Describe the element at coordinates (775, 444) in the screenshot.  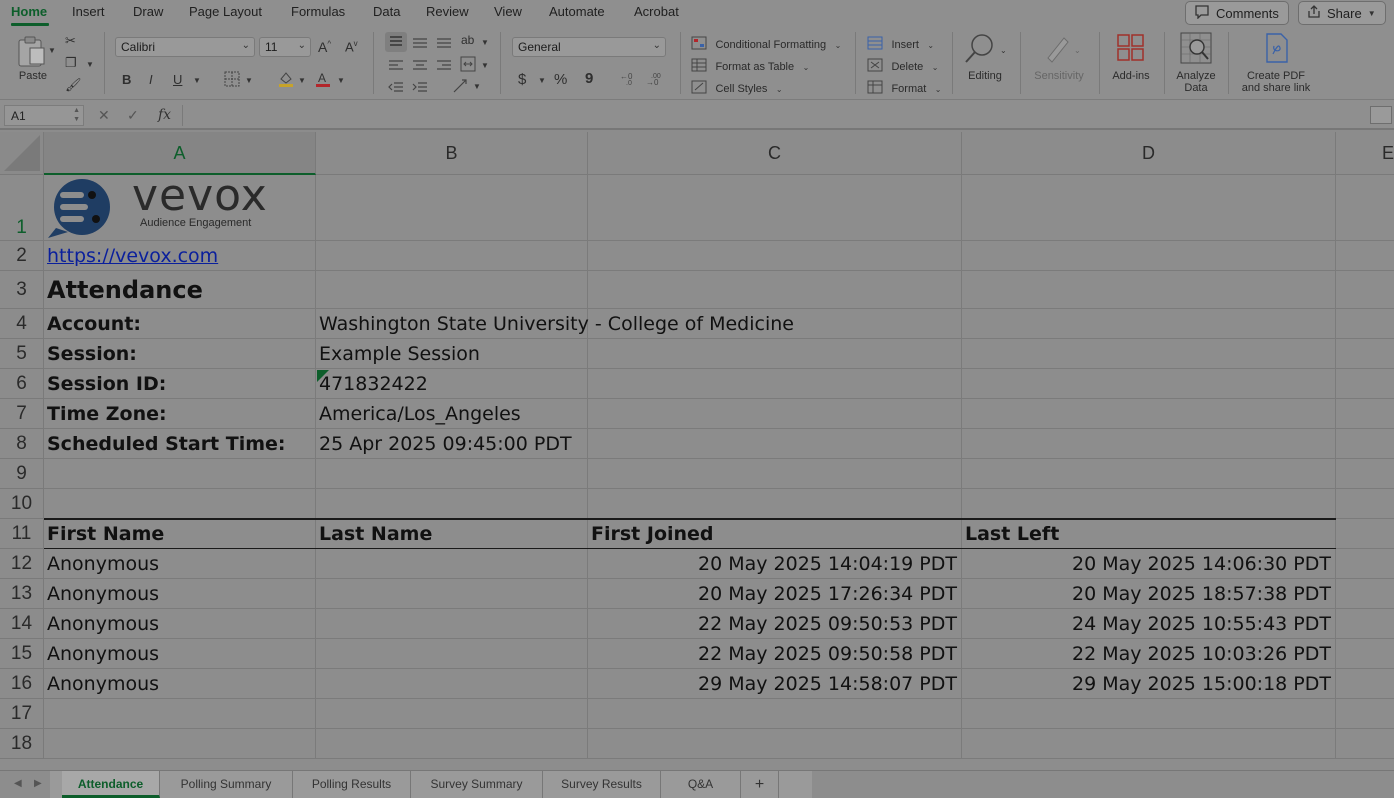
I see `cell-c8` at that location.